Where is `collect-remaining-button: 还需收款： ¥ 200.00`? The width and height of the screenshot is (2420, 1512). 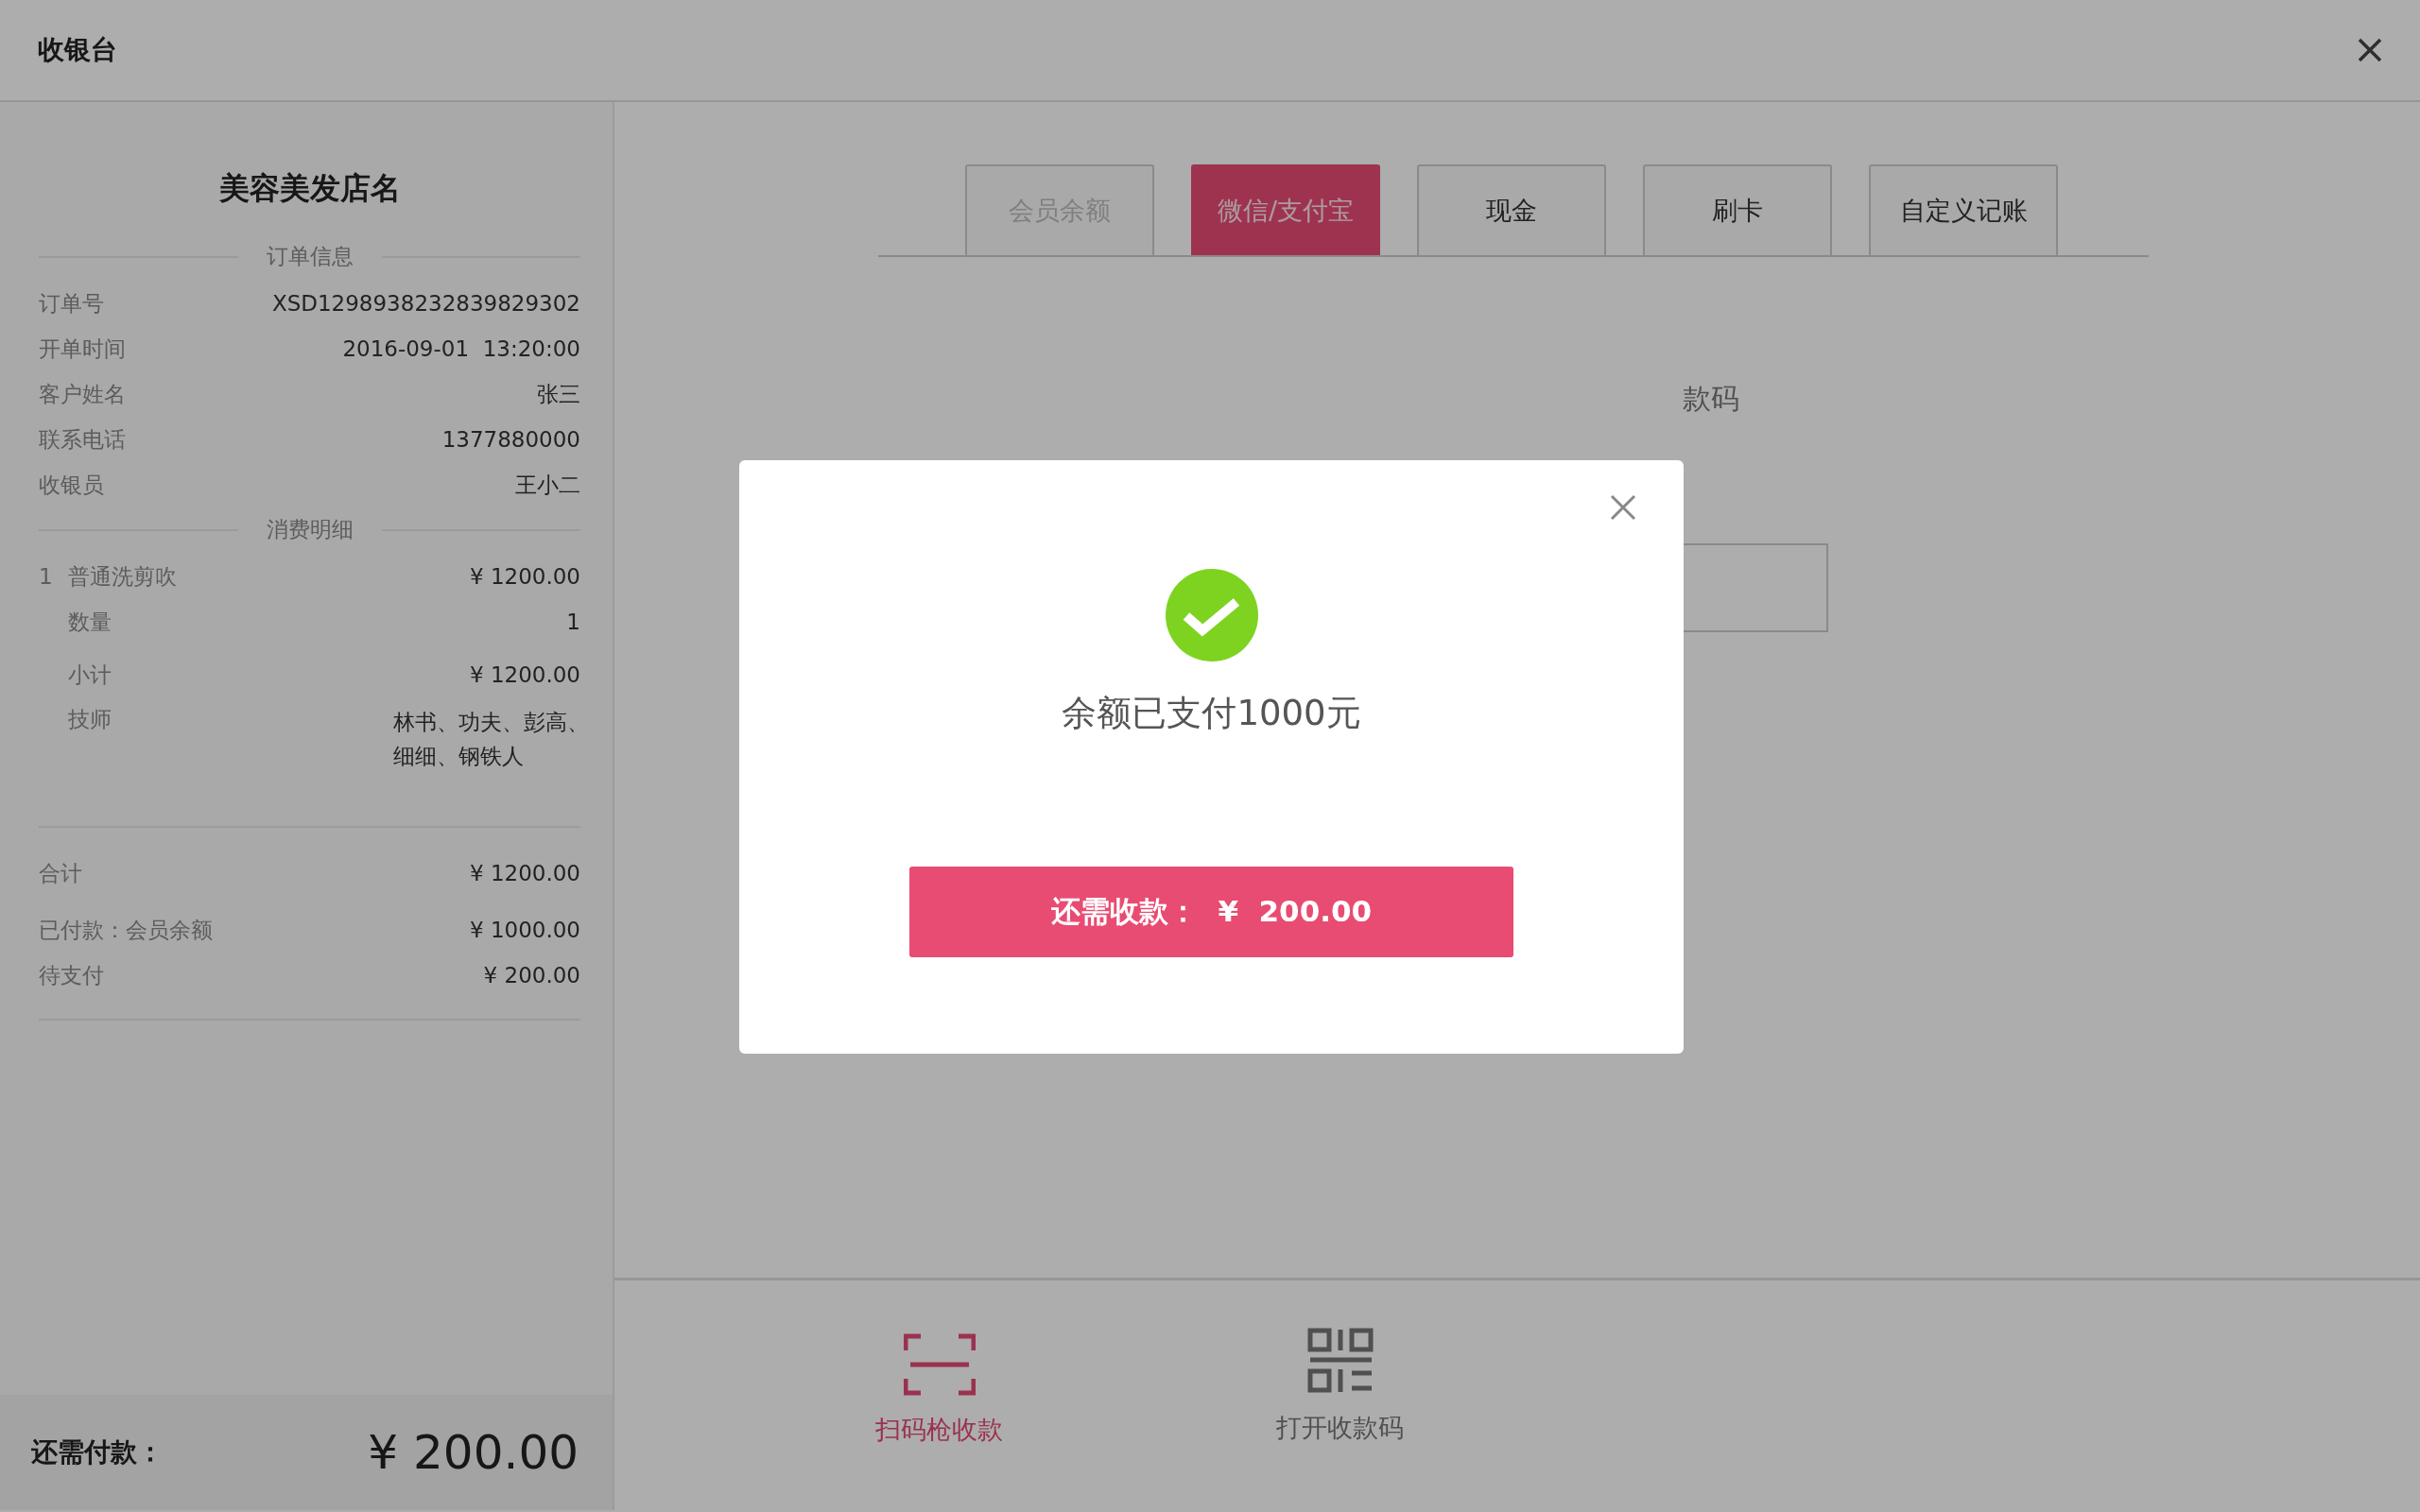
collect-remaining-button: 还需收款： ¥ 200.00 is located at coordinates (1211, 912).